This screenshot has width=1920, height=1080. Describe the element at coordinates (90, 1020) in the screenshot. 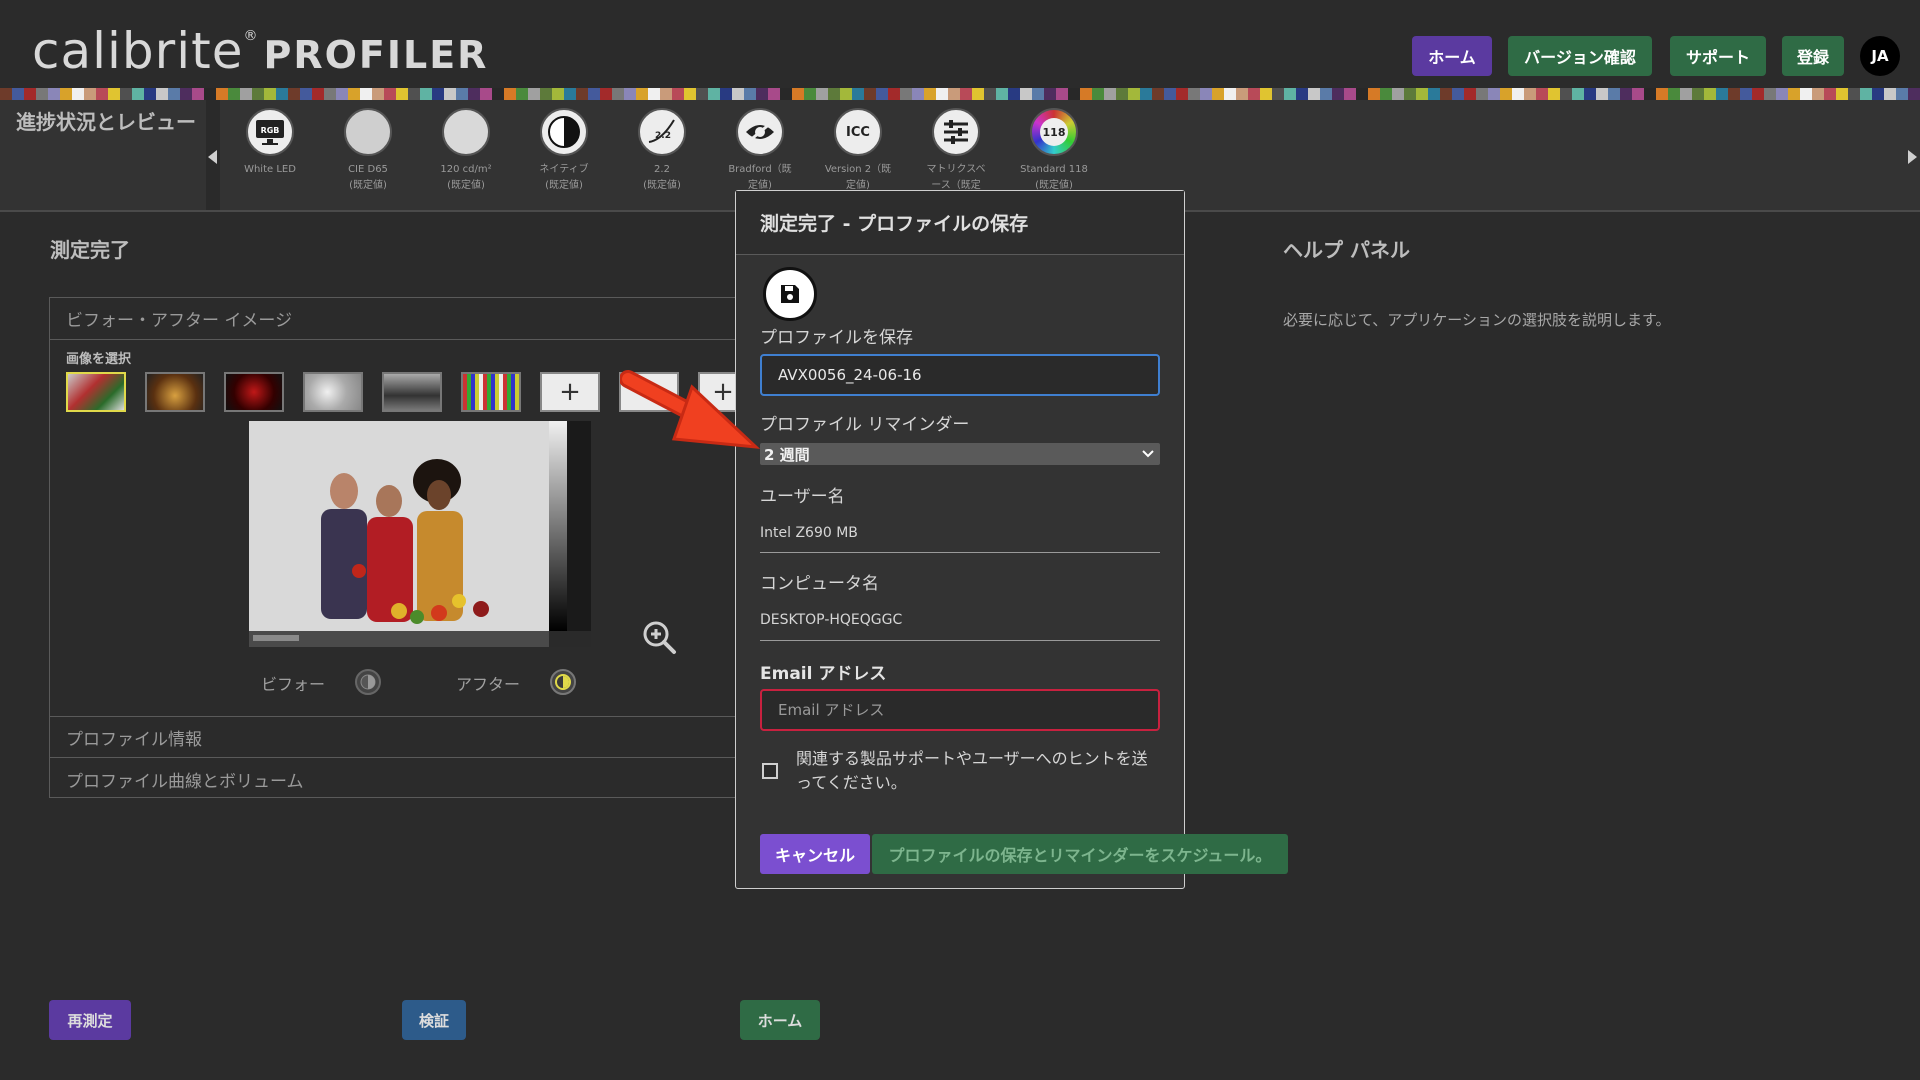

I see `remeasure-button: 再測定` at that location.